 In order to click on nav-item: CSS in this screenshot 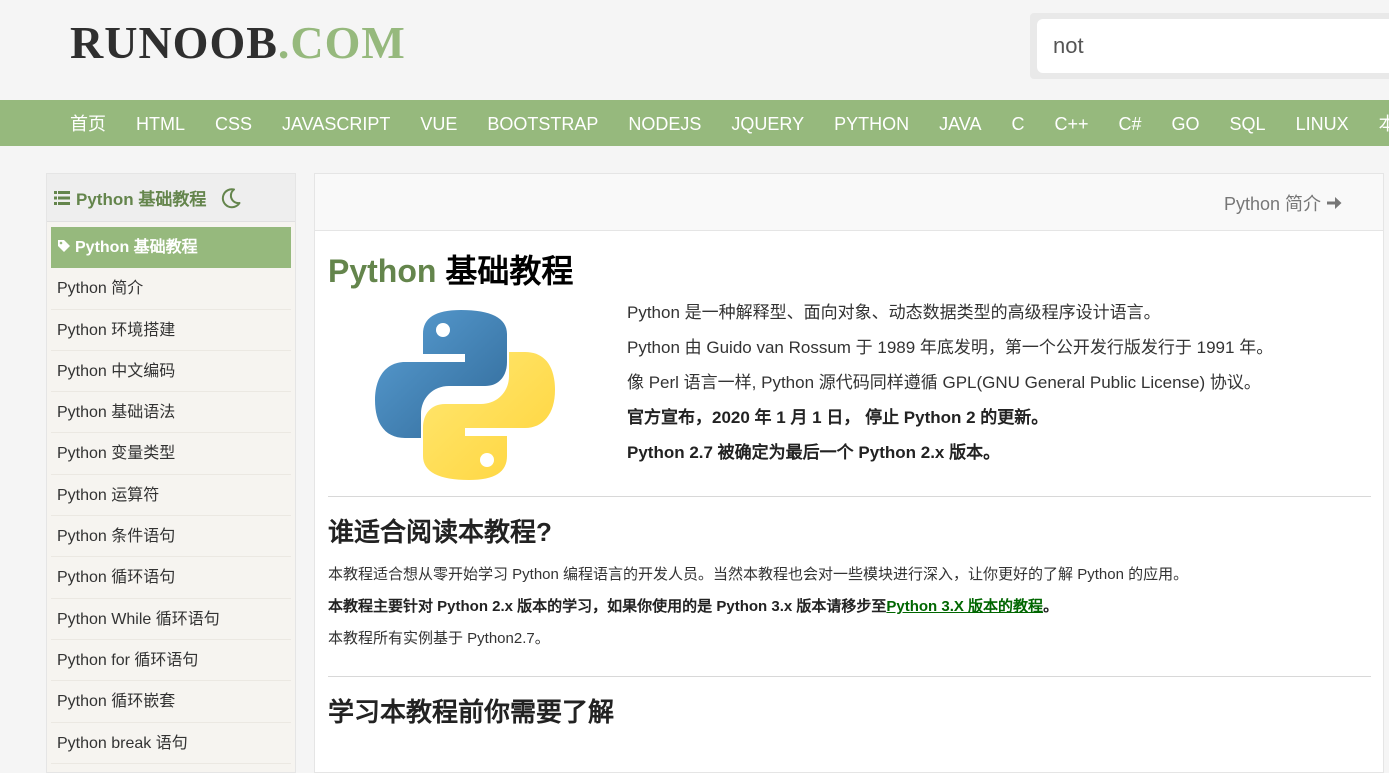, I will do `click(233, 123)`.